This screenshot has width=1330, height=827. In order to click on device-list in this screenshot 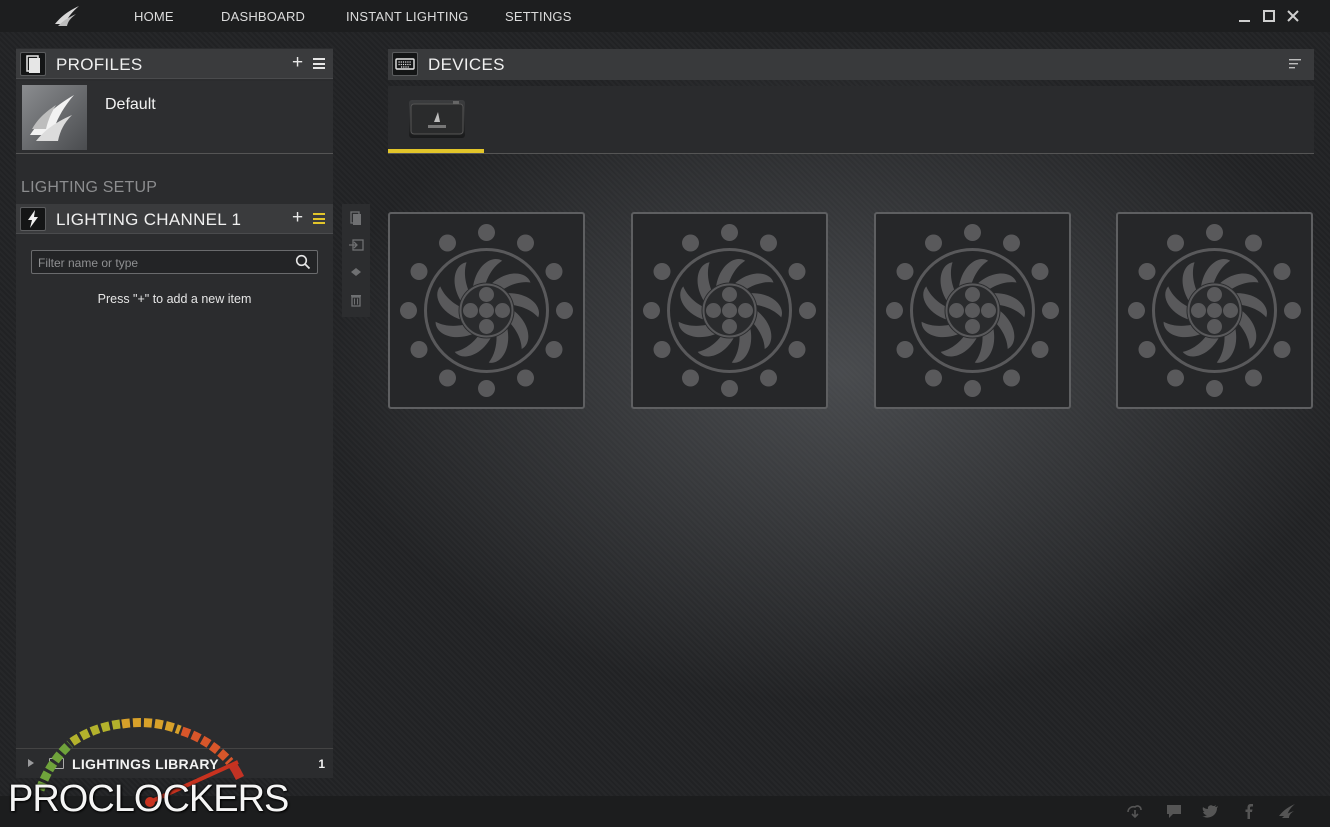, I will do `click(851, 120)`.